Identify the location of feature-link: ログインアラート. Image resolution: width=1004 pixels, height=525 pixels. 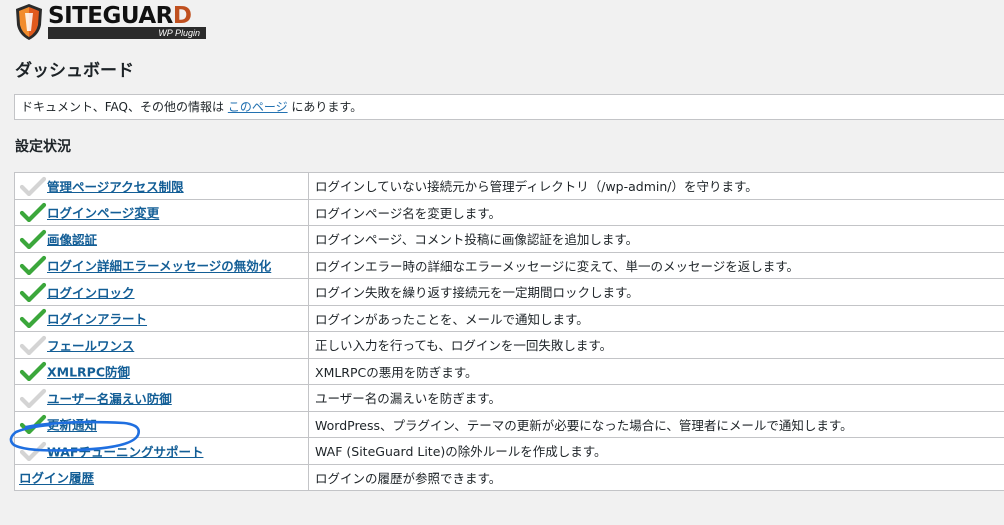
(97, 319).